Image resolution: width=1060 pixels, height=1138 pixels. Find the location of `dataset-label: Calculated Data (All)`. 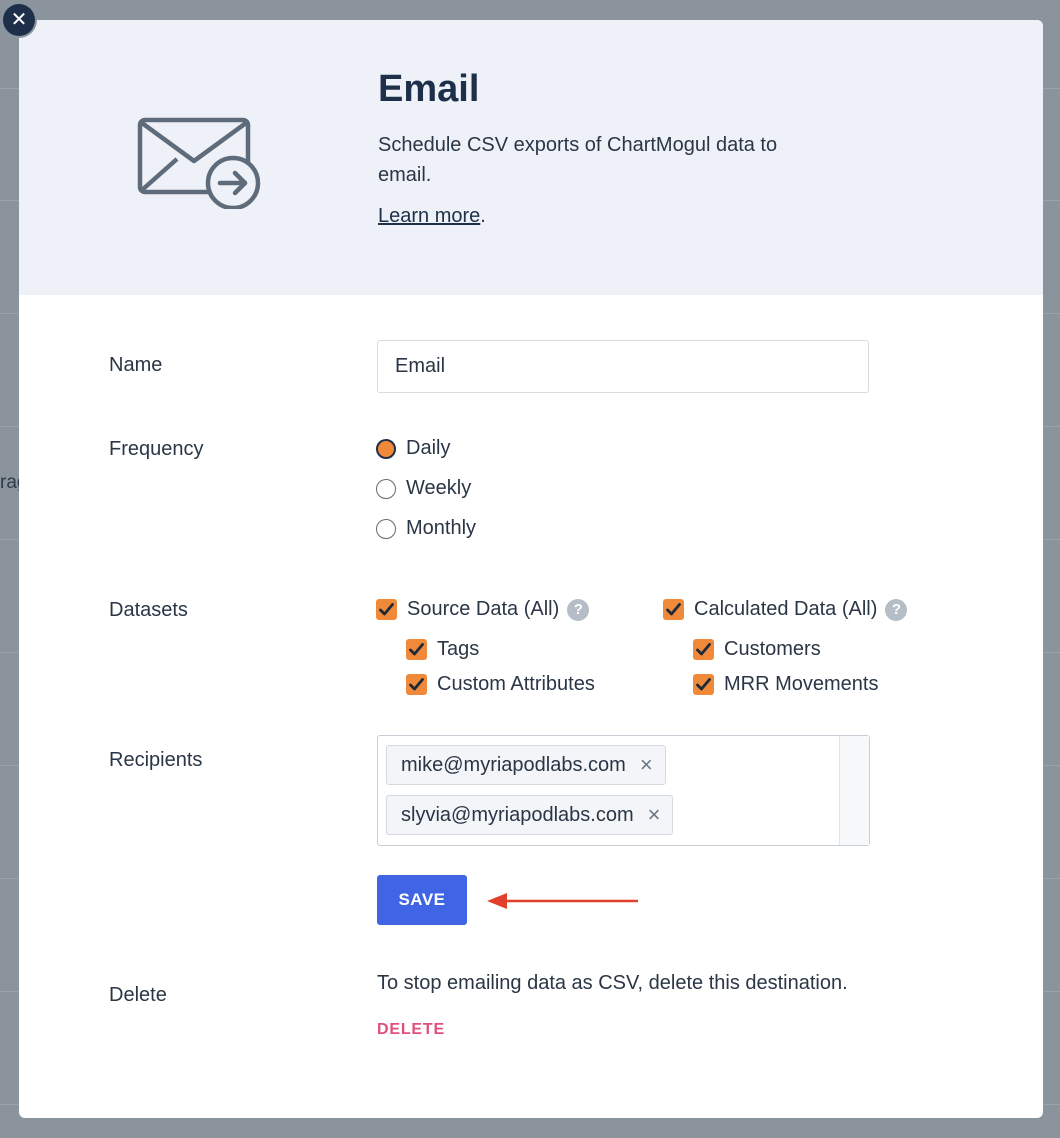

dataset-label: Calculated Data (All) is located at coordinates (786, 609).